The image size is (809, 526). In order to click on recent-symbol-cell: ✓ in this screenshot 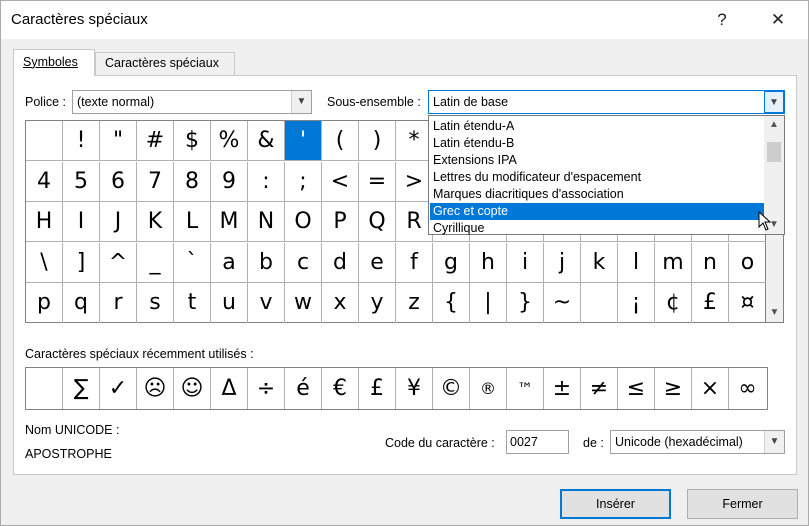, I will do `click(118, 388)`.